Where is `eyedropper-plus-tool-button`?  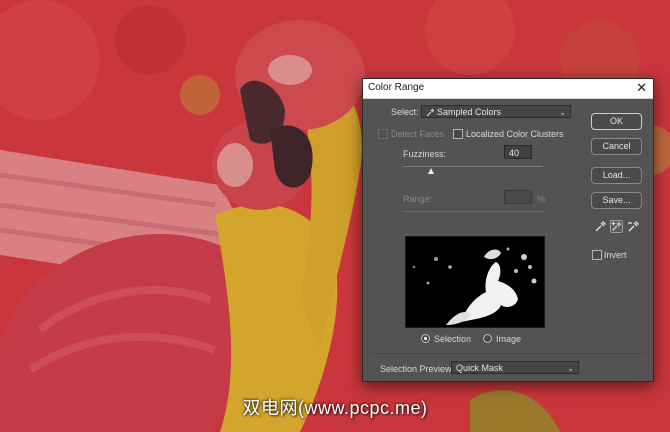
eyedropper-plus-tool-button is located at coordinates (616, 226).